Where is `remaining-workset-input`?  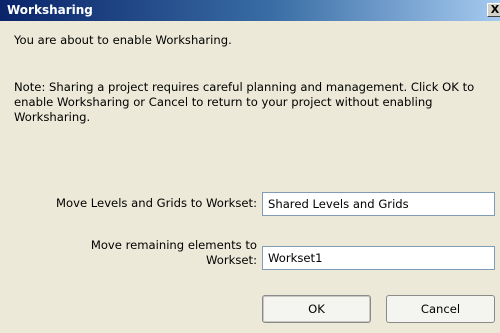 remaining-workset-input is located at coordinates (378, 258).